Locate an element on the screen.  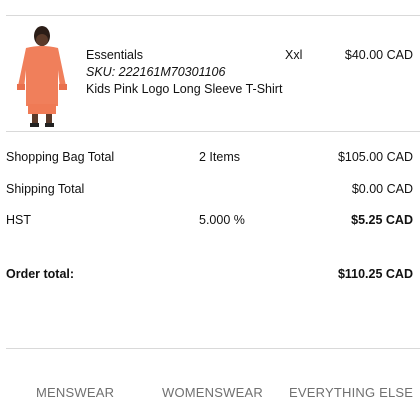
item-sku: SKU: 222161M70301106 is located at coordinates (156, 72).